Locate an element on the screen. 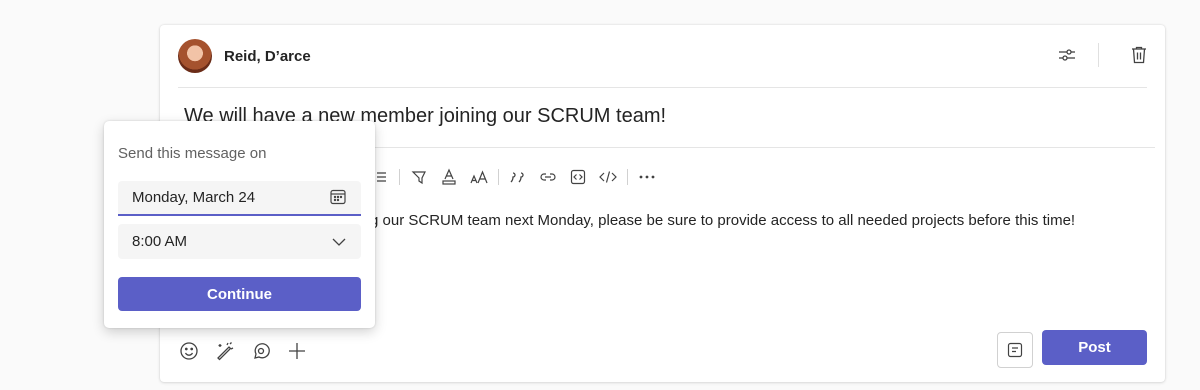 The image size is (1200, 390). delete-button is located at coordinates (1139, 55).